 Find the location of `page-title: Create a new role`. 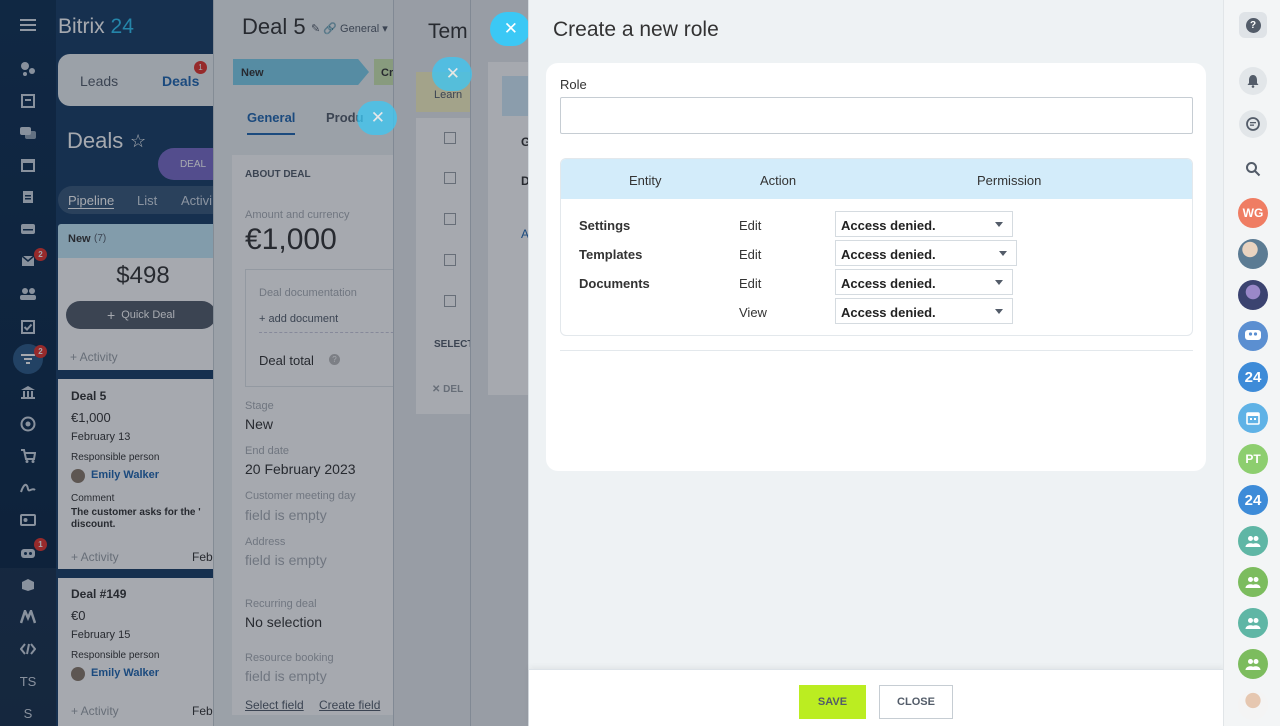

page-title: Create a new role is located at coordinates (636, 29).